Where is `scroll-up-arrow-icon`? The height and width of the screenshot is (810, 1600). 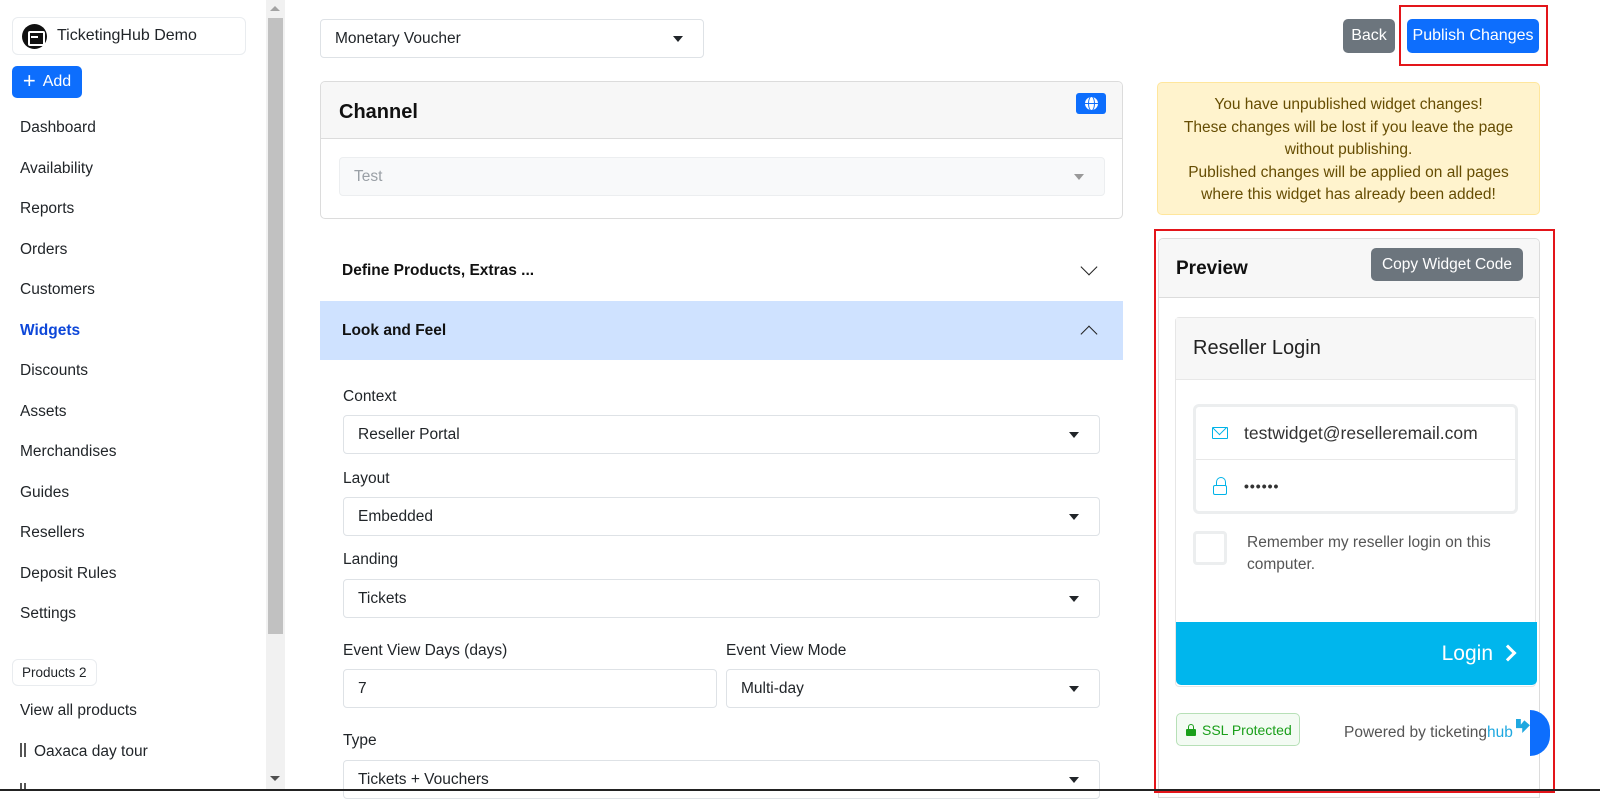 scroll-up-arrow-icon is located at coordinates (275, 8).